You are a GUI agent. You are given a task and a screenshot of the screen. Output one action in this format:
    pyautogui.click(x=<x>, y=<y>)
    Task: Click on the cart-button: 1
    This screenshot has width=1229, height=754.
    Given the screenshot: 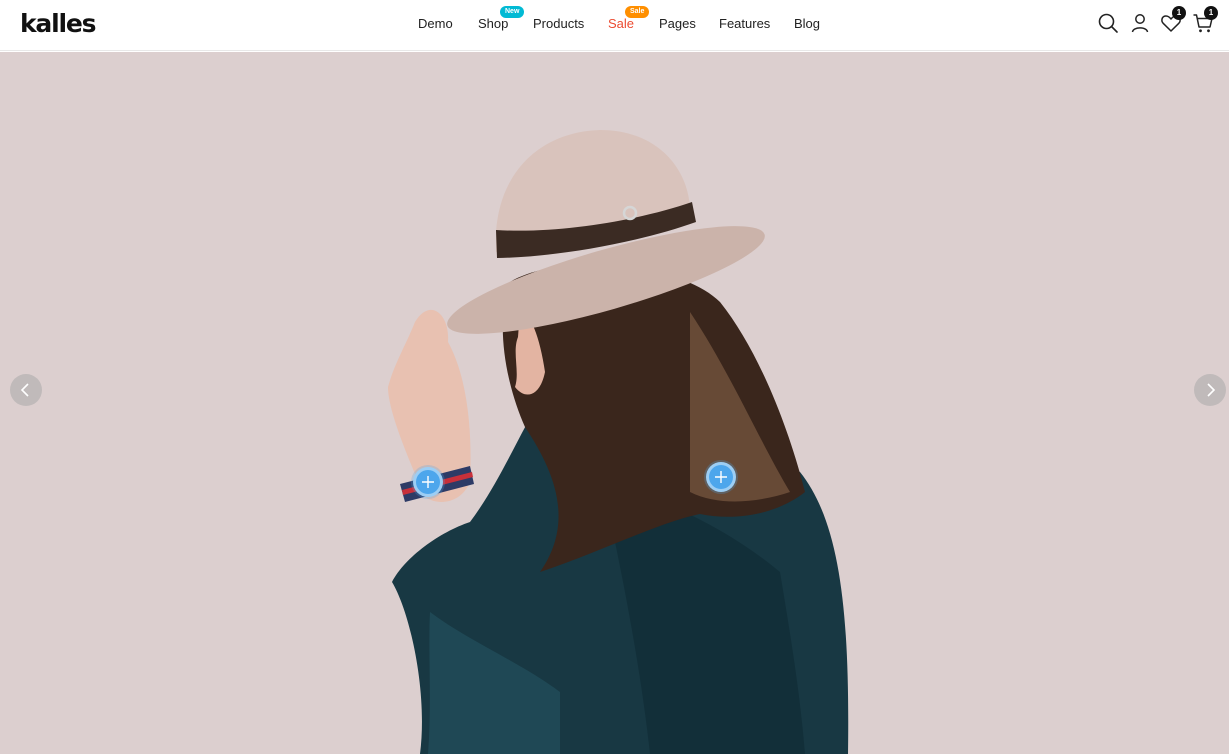 What is the action you would take?
    pyautogui.click(x=1205, y=20)
    